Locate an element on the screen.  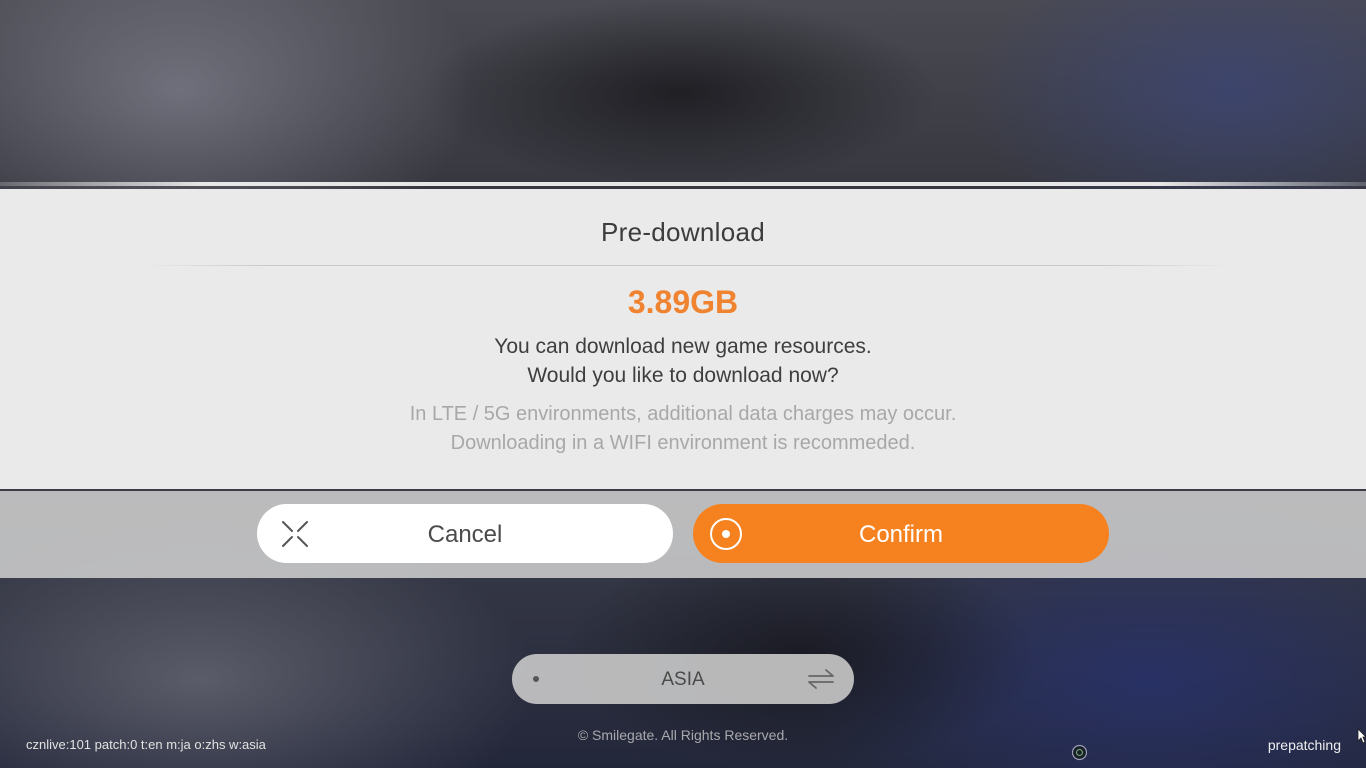
title-divider is located at coordinates (685, 265).